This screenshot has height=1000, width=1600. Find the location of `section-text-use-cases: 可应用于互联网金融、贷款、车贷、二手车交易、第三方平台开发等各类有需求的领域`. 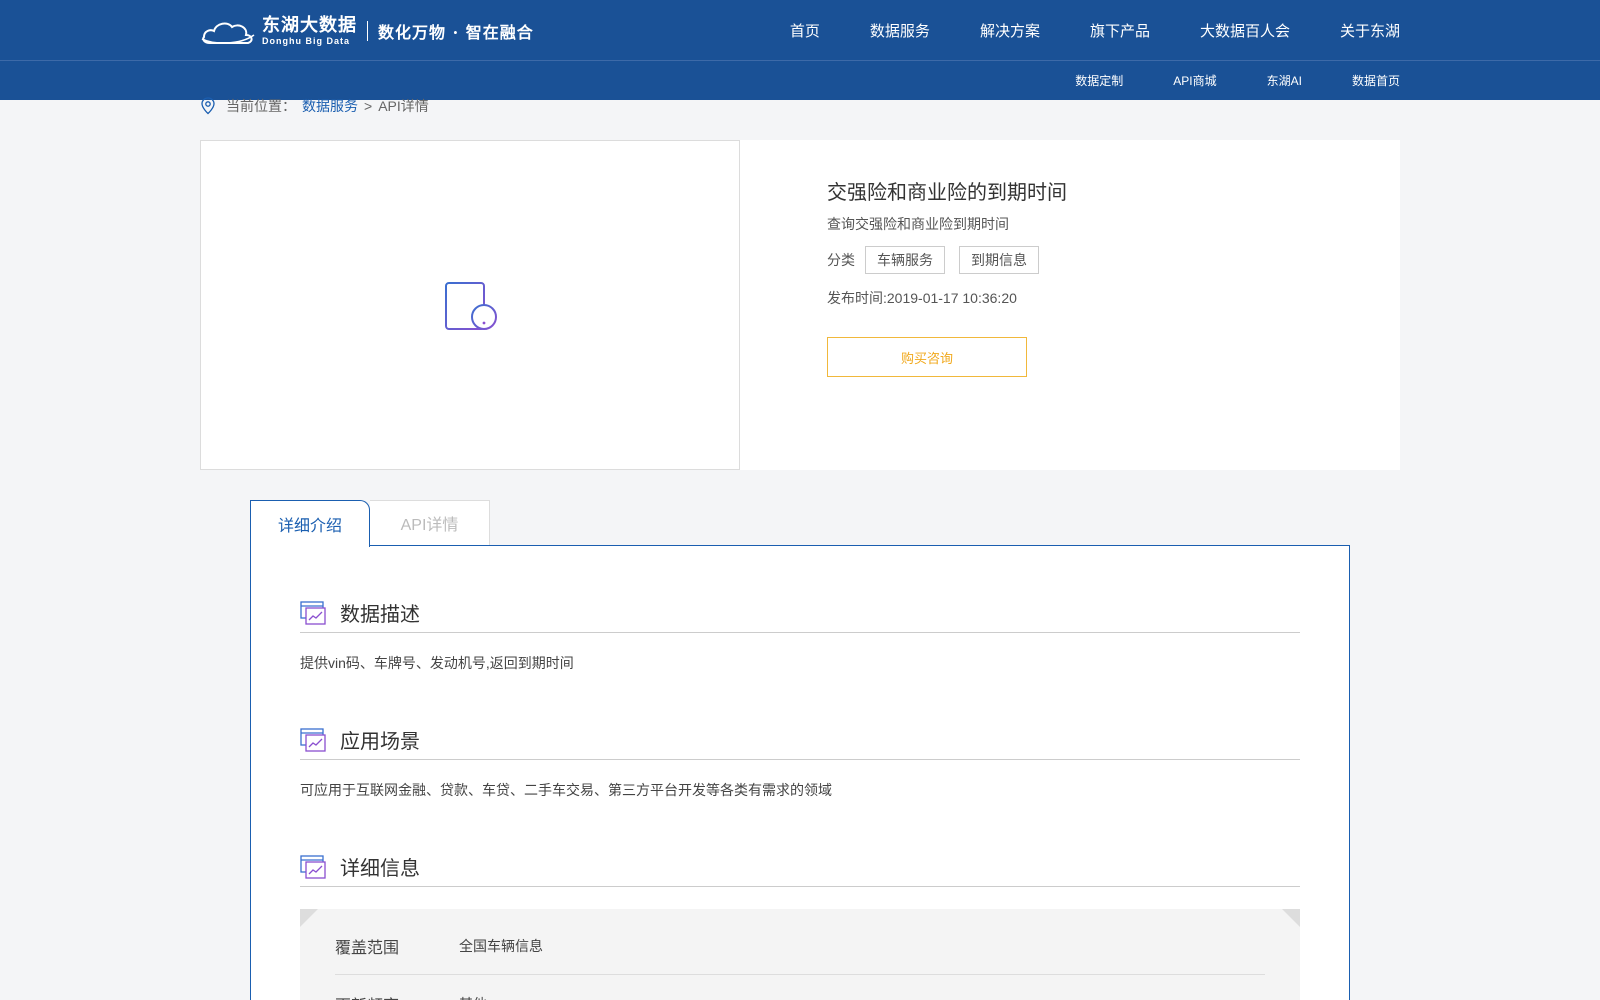

section-text-use-cases: 可应用于互联网金融、贷款、车贷、二手车交易、第三方平台开发等各类有需求的领域 is located at coordinates (566, 790).